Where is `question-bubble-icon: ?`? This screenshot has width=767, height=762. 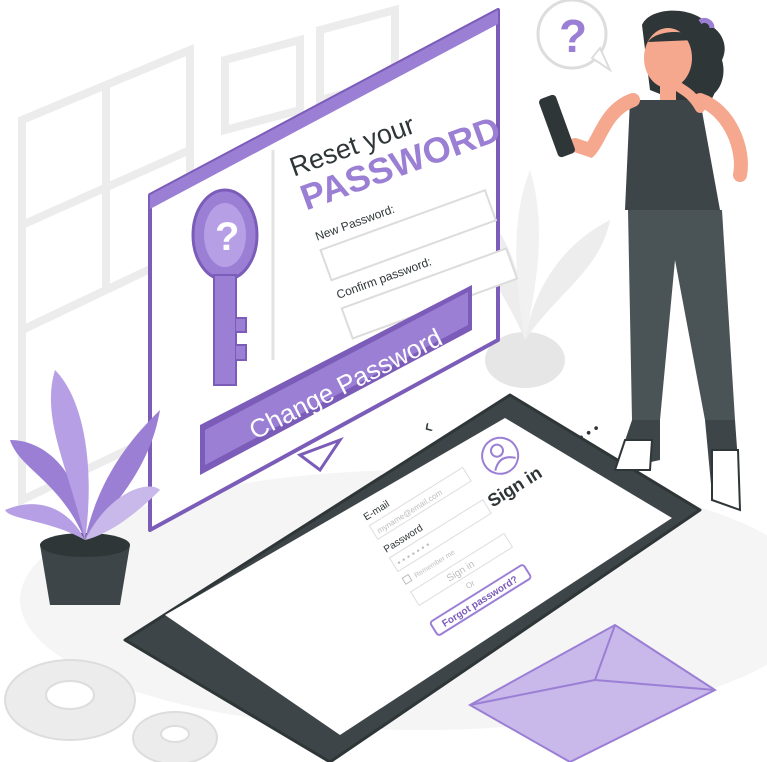 question-bubble-icon: ? is located at coordinates (574, 36).